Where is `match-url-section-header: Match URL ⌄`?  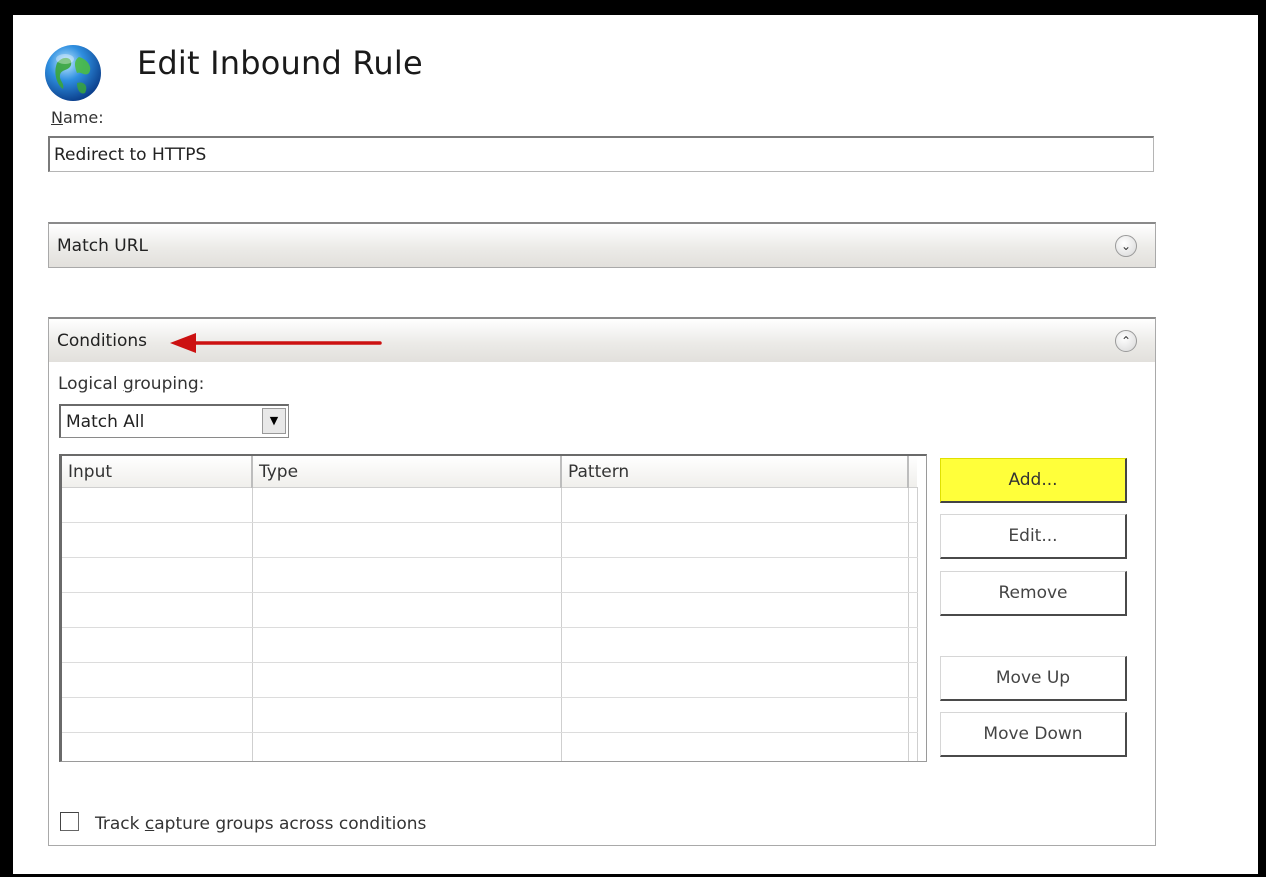
match-url-section-header: Match URL ⌄ is located at coordinates (602, 245).